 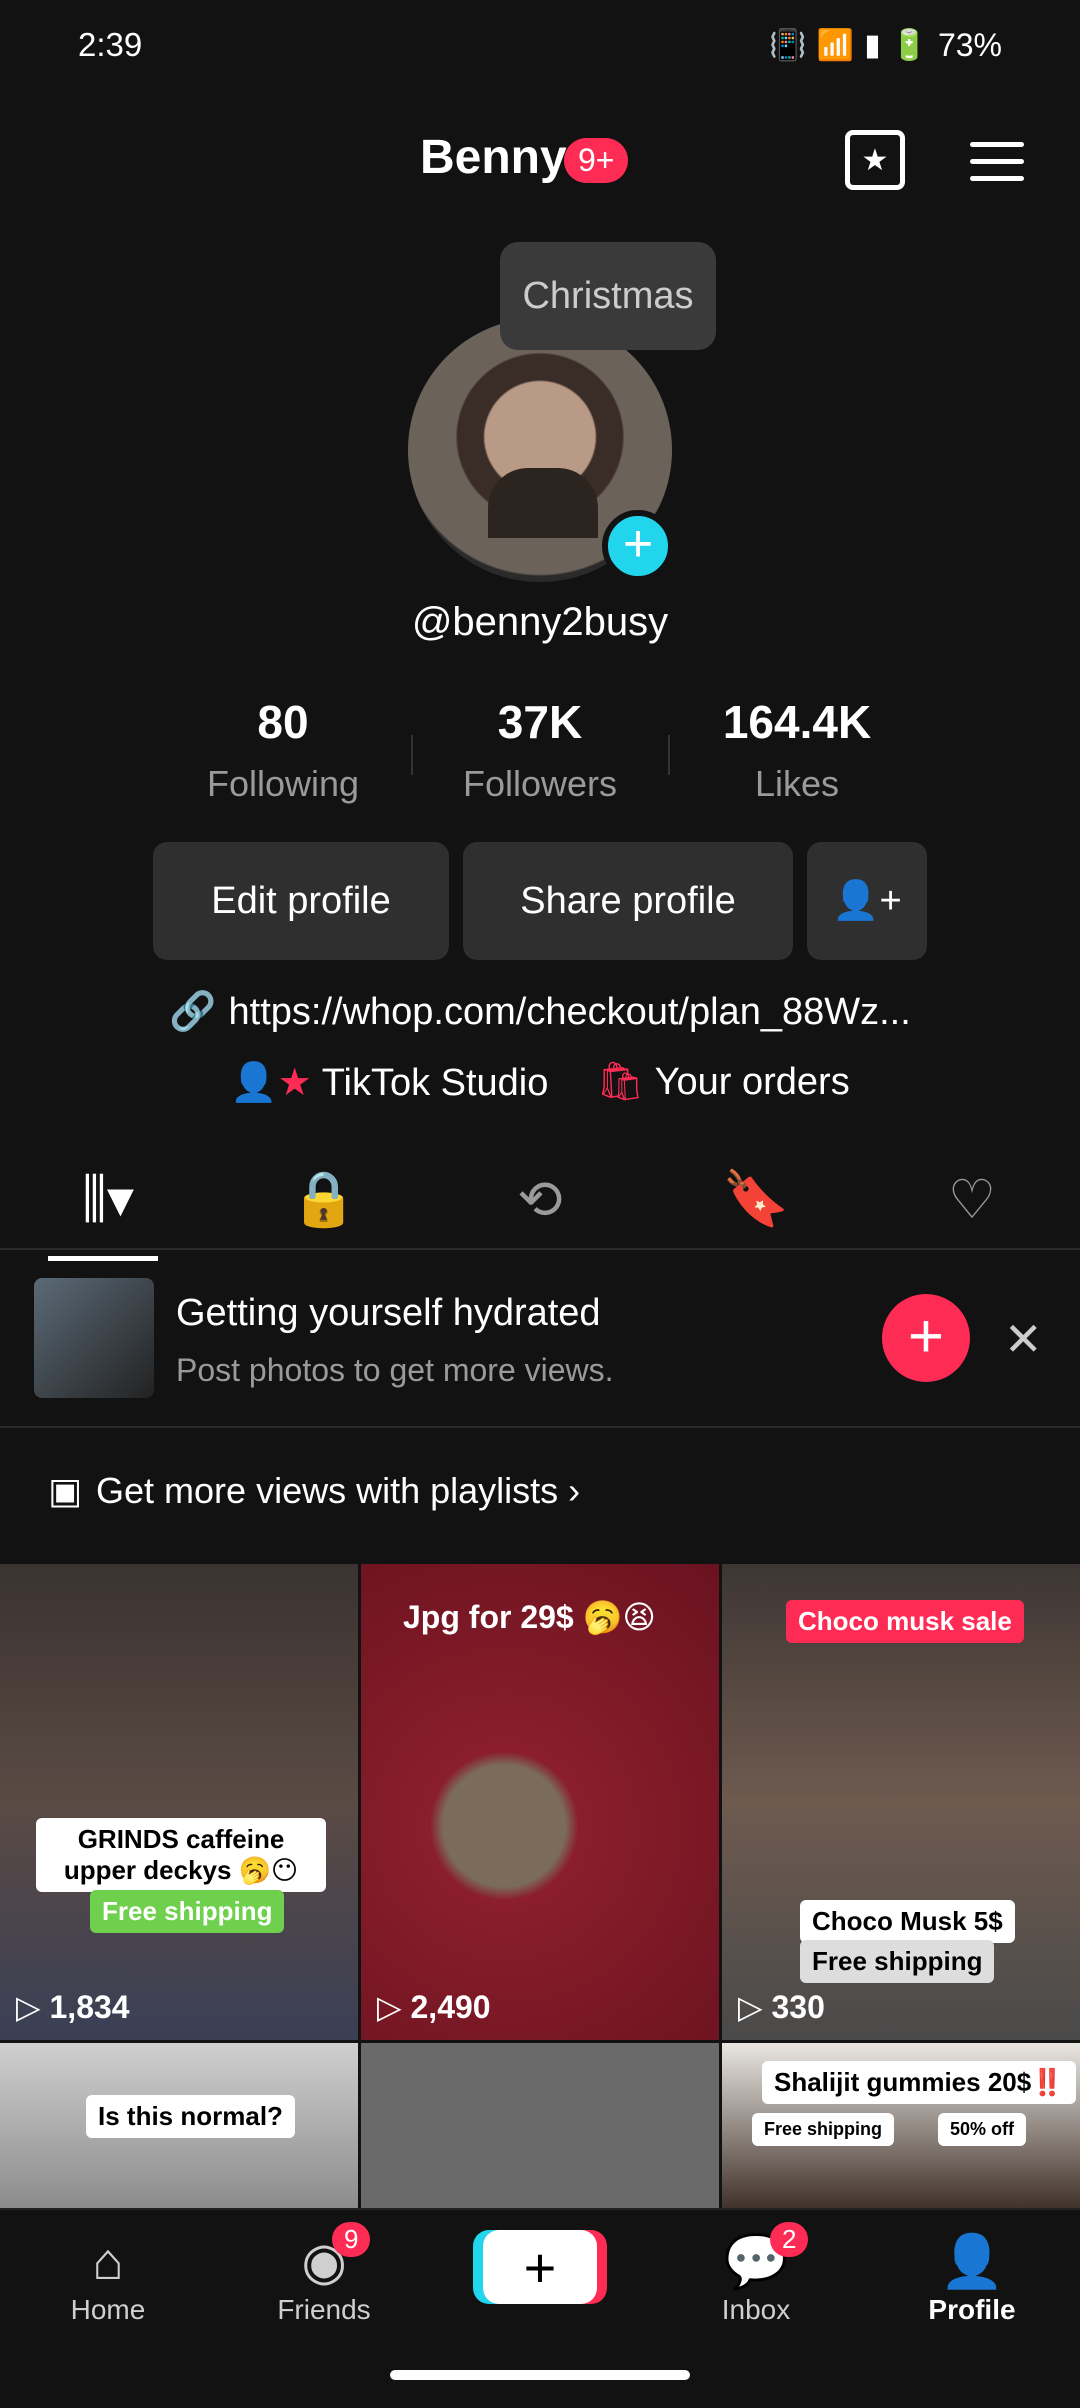 I want to click on profile-extras: 👤★ TikTok Studio 🛍 Your orders, so click(x=540, y=1082).